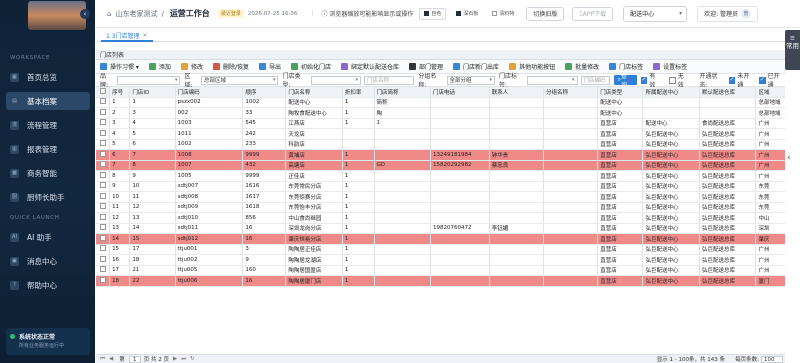 The height and width of the screenshot is (363, 800). I want to click on column-header: 顺序, so click(264, 92).